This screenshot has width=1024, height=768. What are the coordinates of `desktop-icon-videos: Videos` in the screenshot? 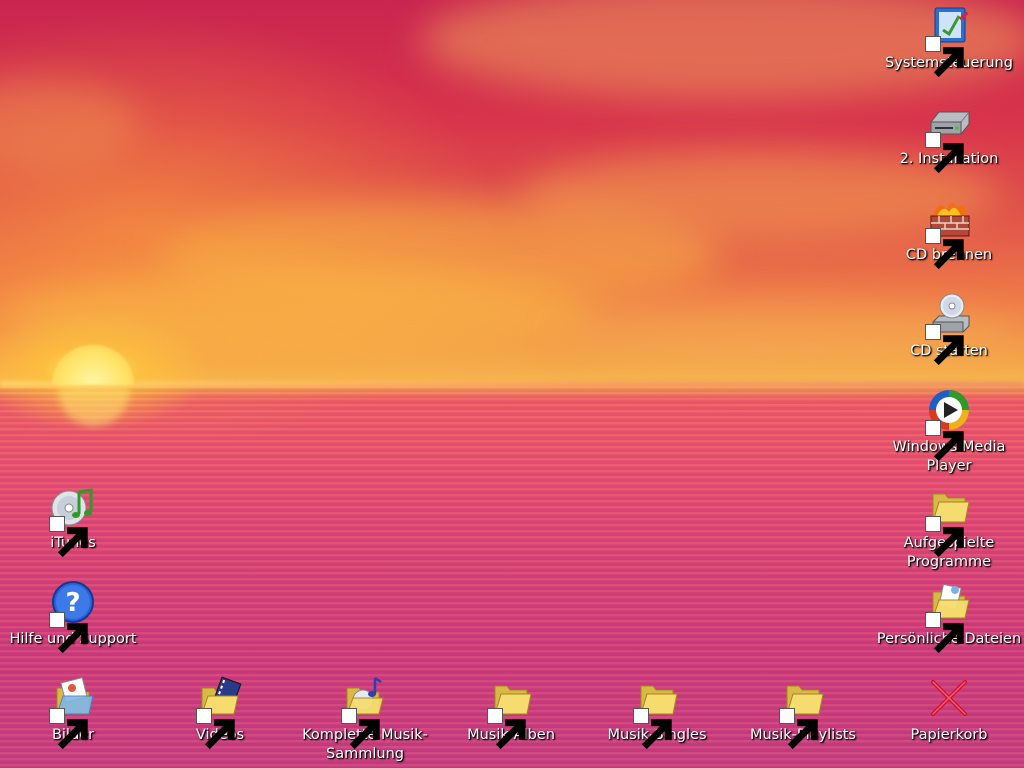 It's located at (220, 713).